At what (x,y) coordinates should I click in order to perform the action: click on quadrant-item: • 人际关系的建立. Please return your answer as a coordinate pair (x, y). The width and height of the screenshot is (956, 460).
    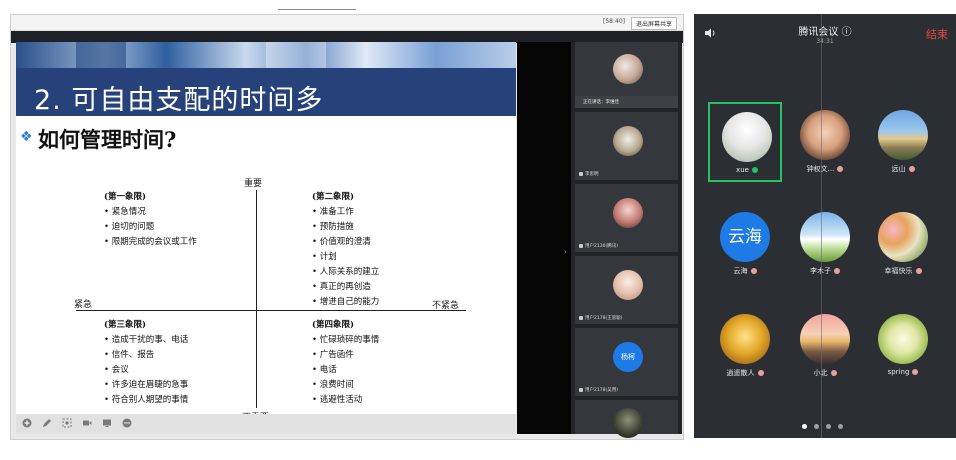
    Looking at the image, I should click on (346, 272).